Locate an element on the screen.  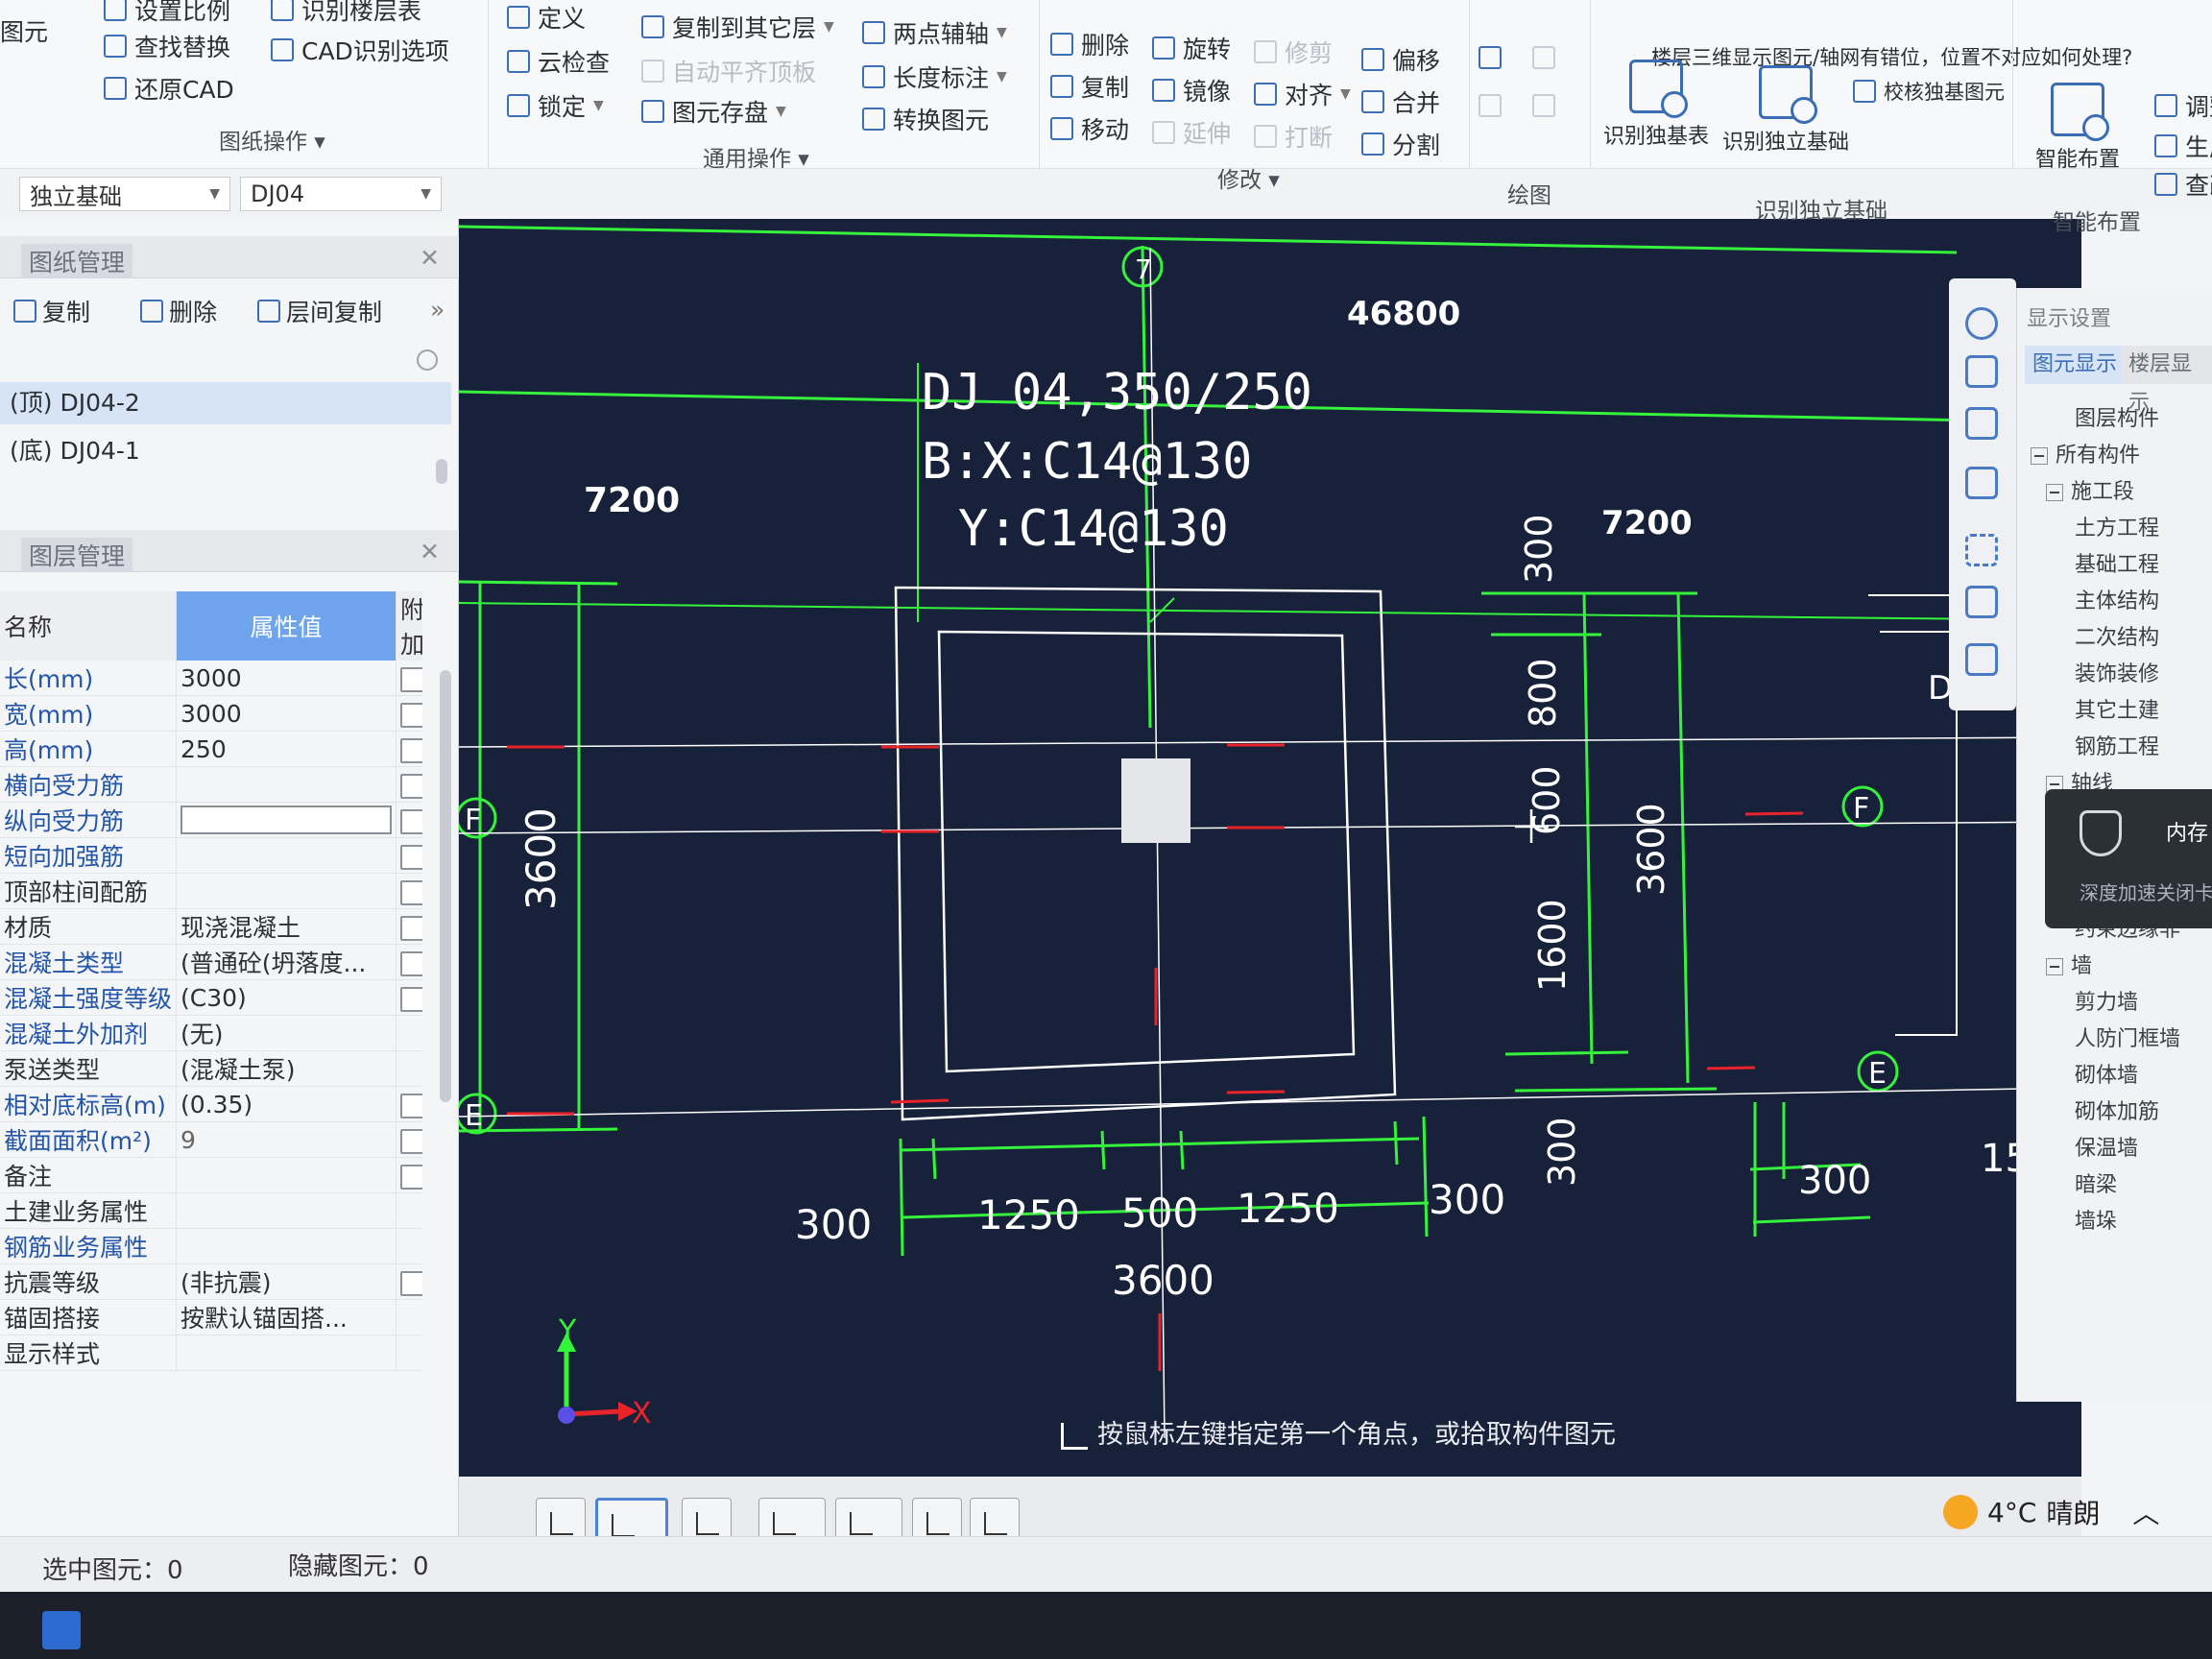
property-row: 横向受力筋 is located at coordinates (211, 784).